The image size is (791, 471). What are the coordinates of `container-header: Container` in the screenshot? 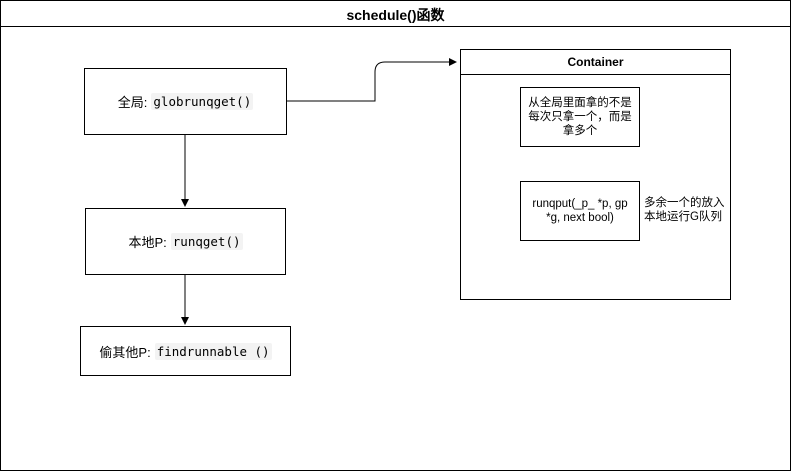 It's located at (595, 62).